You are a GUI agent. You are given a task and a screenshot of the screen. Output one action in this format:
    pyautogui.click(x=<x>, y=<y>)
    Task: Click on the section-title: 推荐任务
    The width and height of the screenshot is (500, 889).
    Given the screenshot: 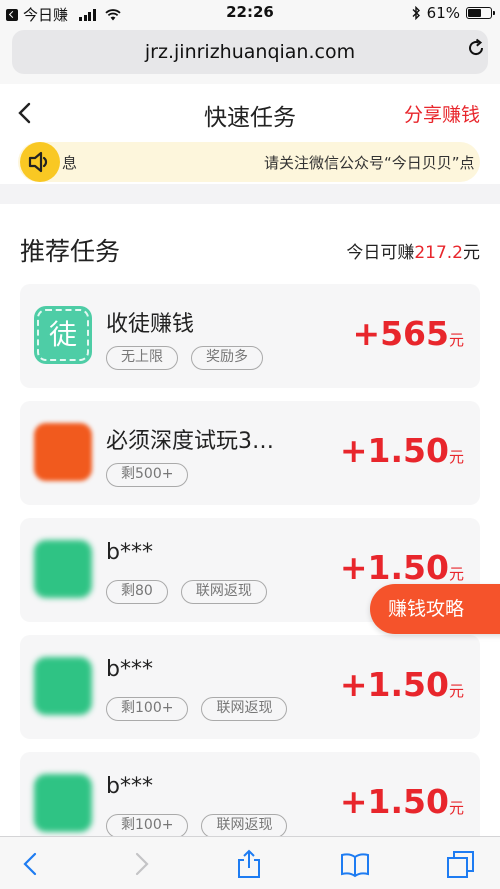 What is the action you would take?
    pyautogui.click(x=70, y=251)
    